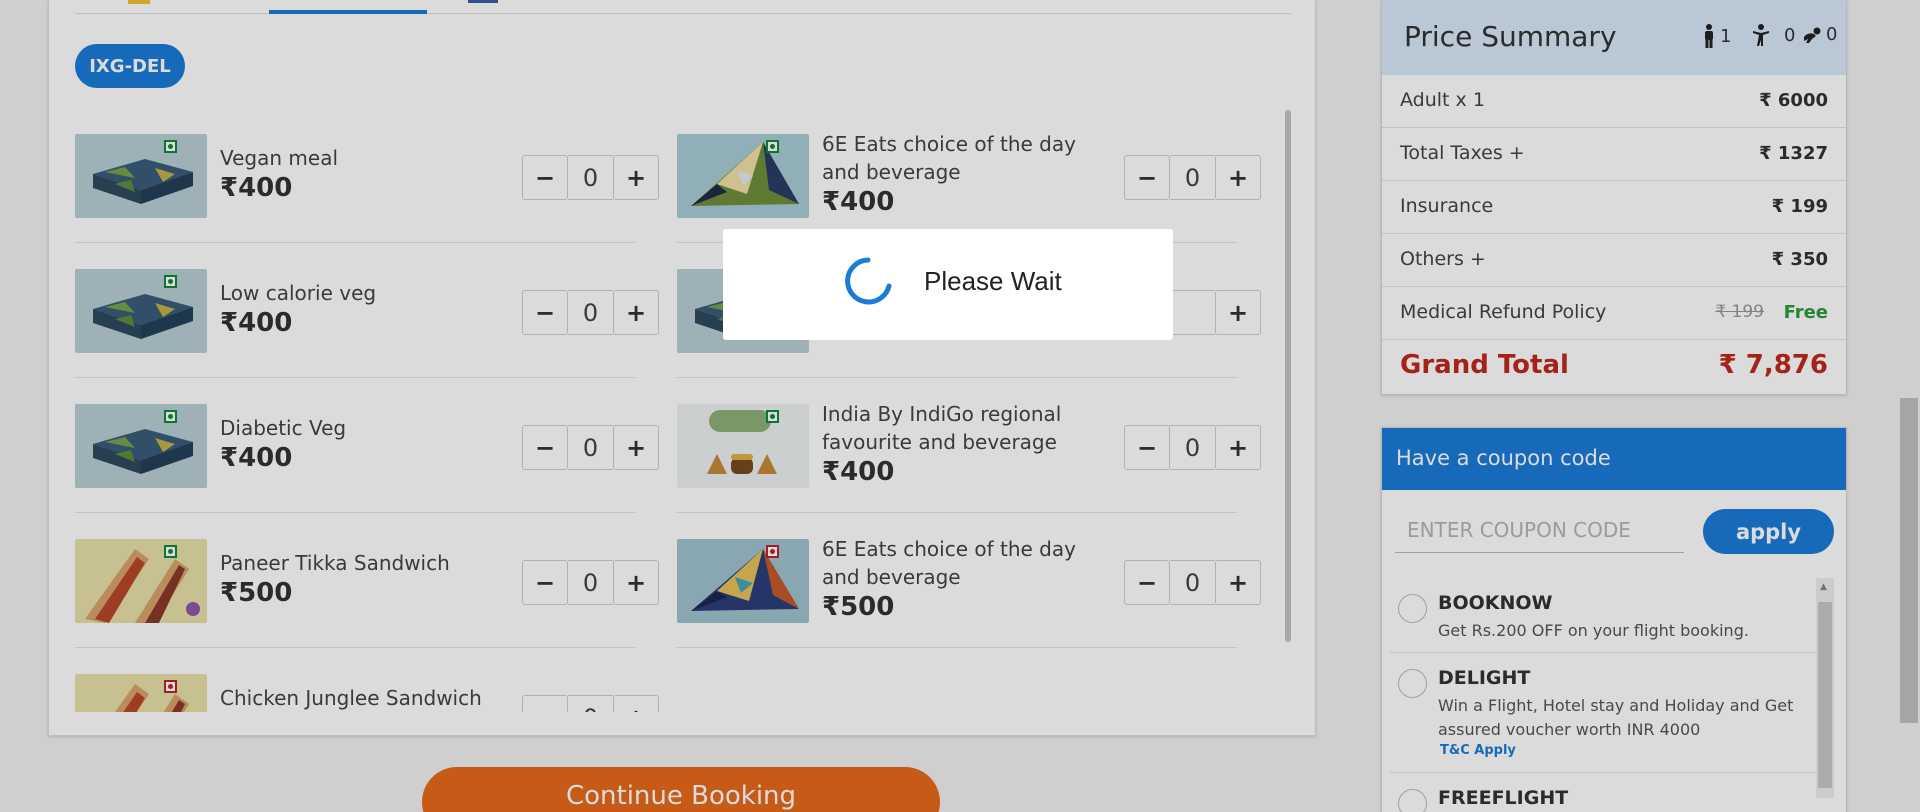  What do you see at coordinates (868, 281) in the screenshot?
I see `loading-spinner-icon` at bounding box center [868, 281].